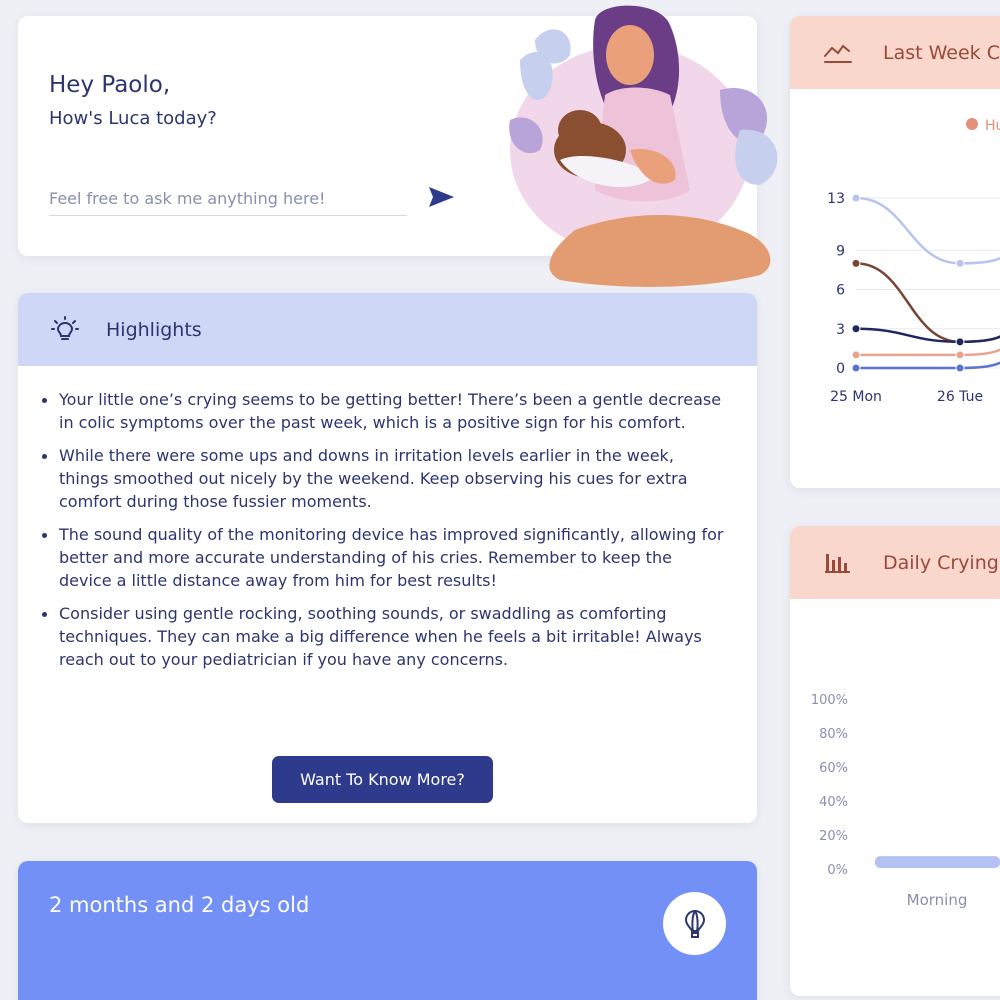 The height and width of the screenshot is (1000, 1000). What do you see at coordinates (840, 291) in the screenshot?
I see `y-tick-label: 6` at bounding box center [840, 291].